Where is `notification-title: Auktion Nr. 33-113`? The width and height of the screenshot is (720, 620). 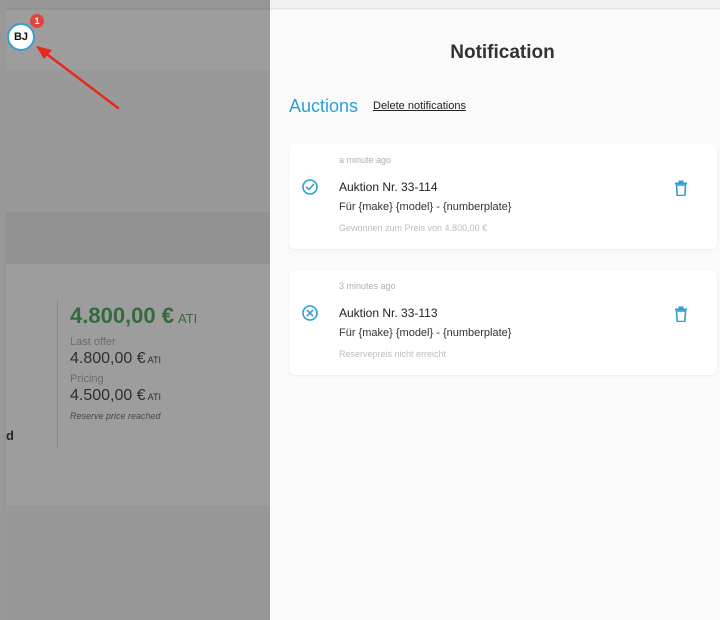 notification-title: Auktion Nr. 33-113 is located at coordinates (388, 313).